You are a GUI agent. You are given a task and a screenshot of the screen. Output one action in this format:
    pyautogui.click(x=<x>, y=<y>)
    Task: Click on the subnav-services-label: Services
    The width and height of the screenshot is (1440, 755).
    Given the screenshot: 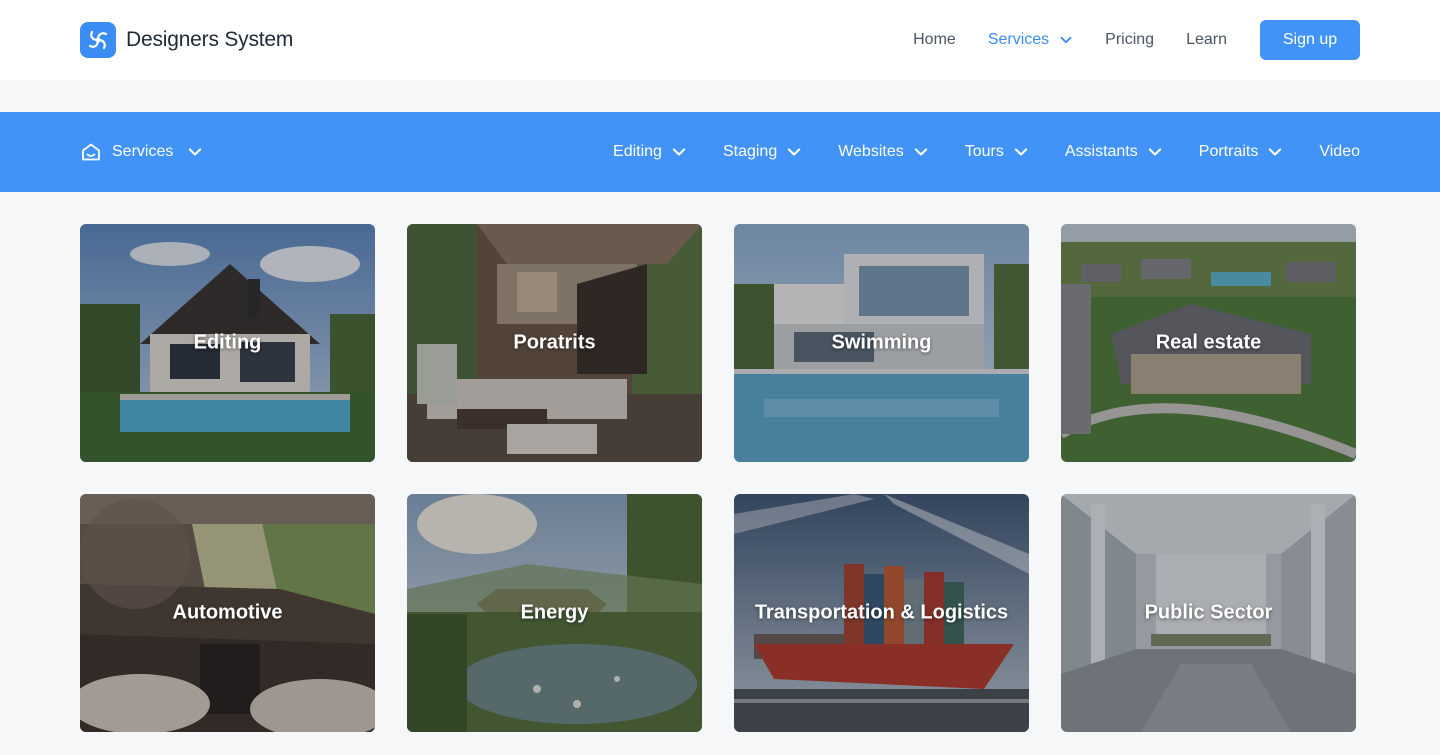 What is the action you would take?
    pyautogui.click(x=143, y=151)
    